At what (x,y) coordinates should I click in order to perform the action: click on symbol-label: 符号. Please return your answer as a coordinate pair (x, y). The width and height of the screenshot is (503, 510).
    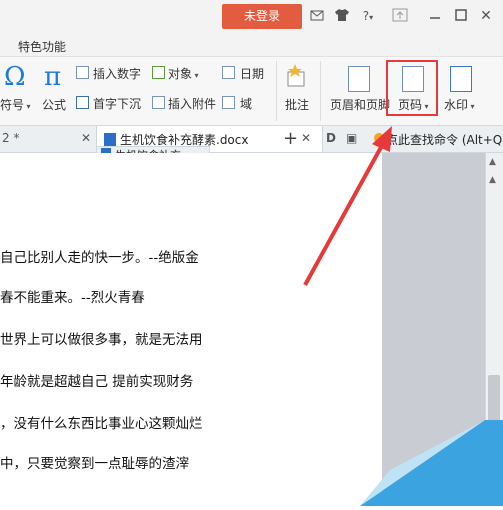
    Looking at the image, I should click on (12, 105).